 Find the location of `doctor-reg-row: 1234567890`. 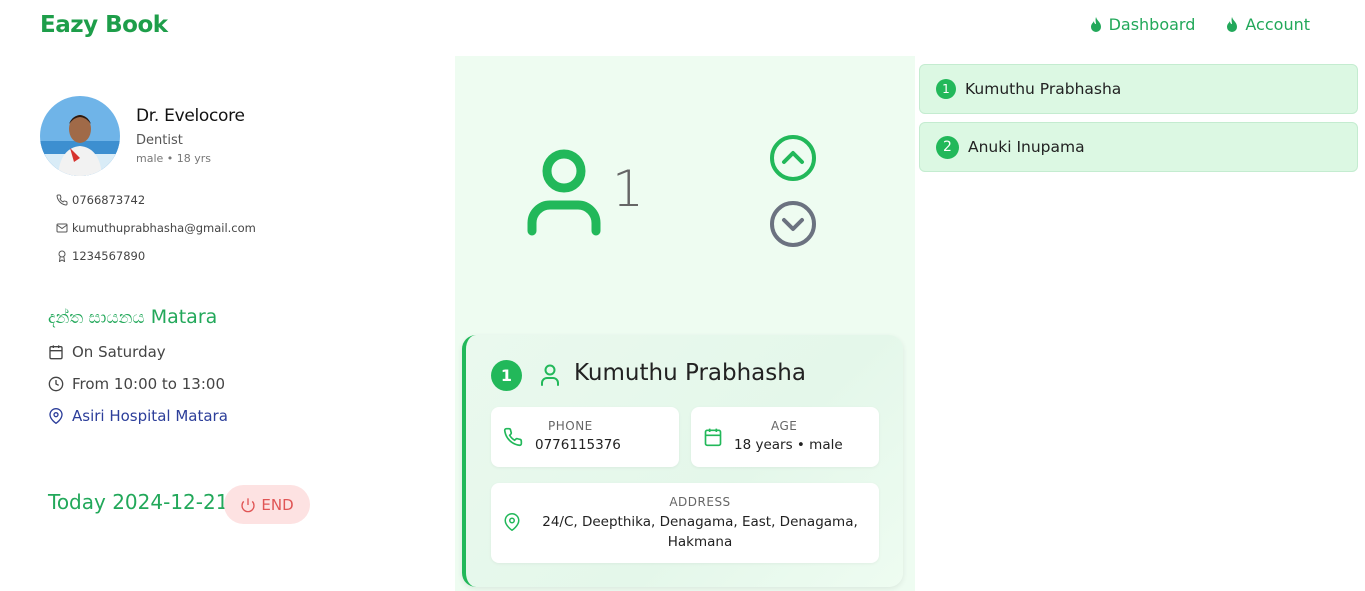

doctor-reg-row: 1234567890 is located at coordinates (100, 256).